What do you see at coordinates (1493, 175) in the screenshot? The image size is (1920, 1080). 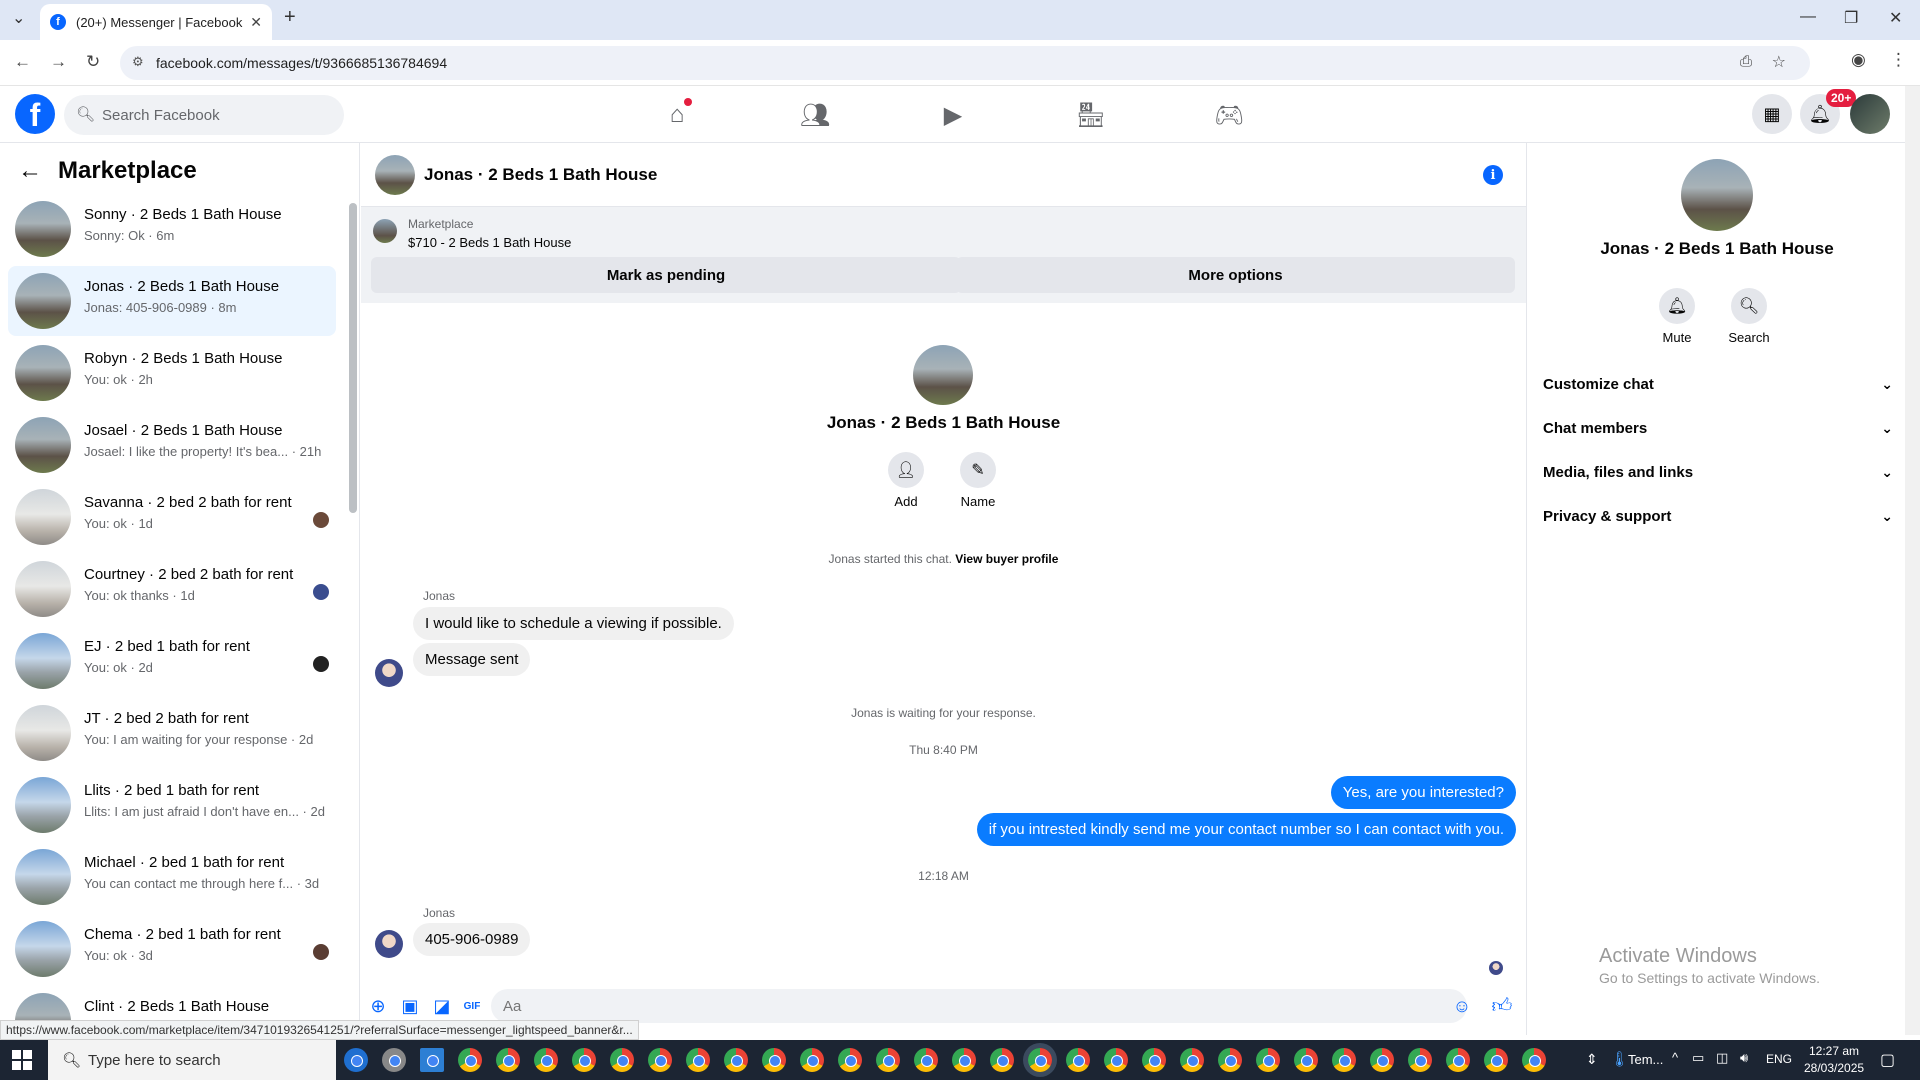 I see `info-icon: i` at bounding box center [1493, 175].